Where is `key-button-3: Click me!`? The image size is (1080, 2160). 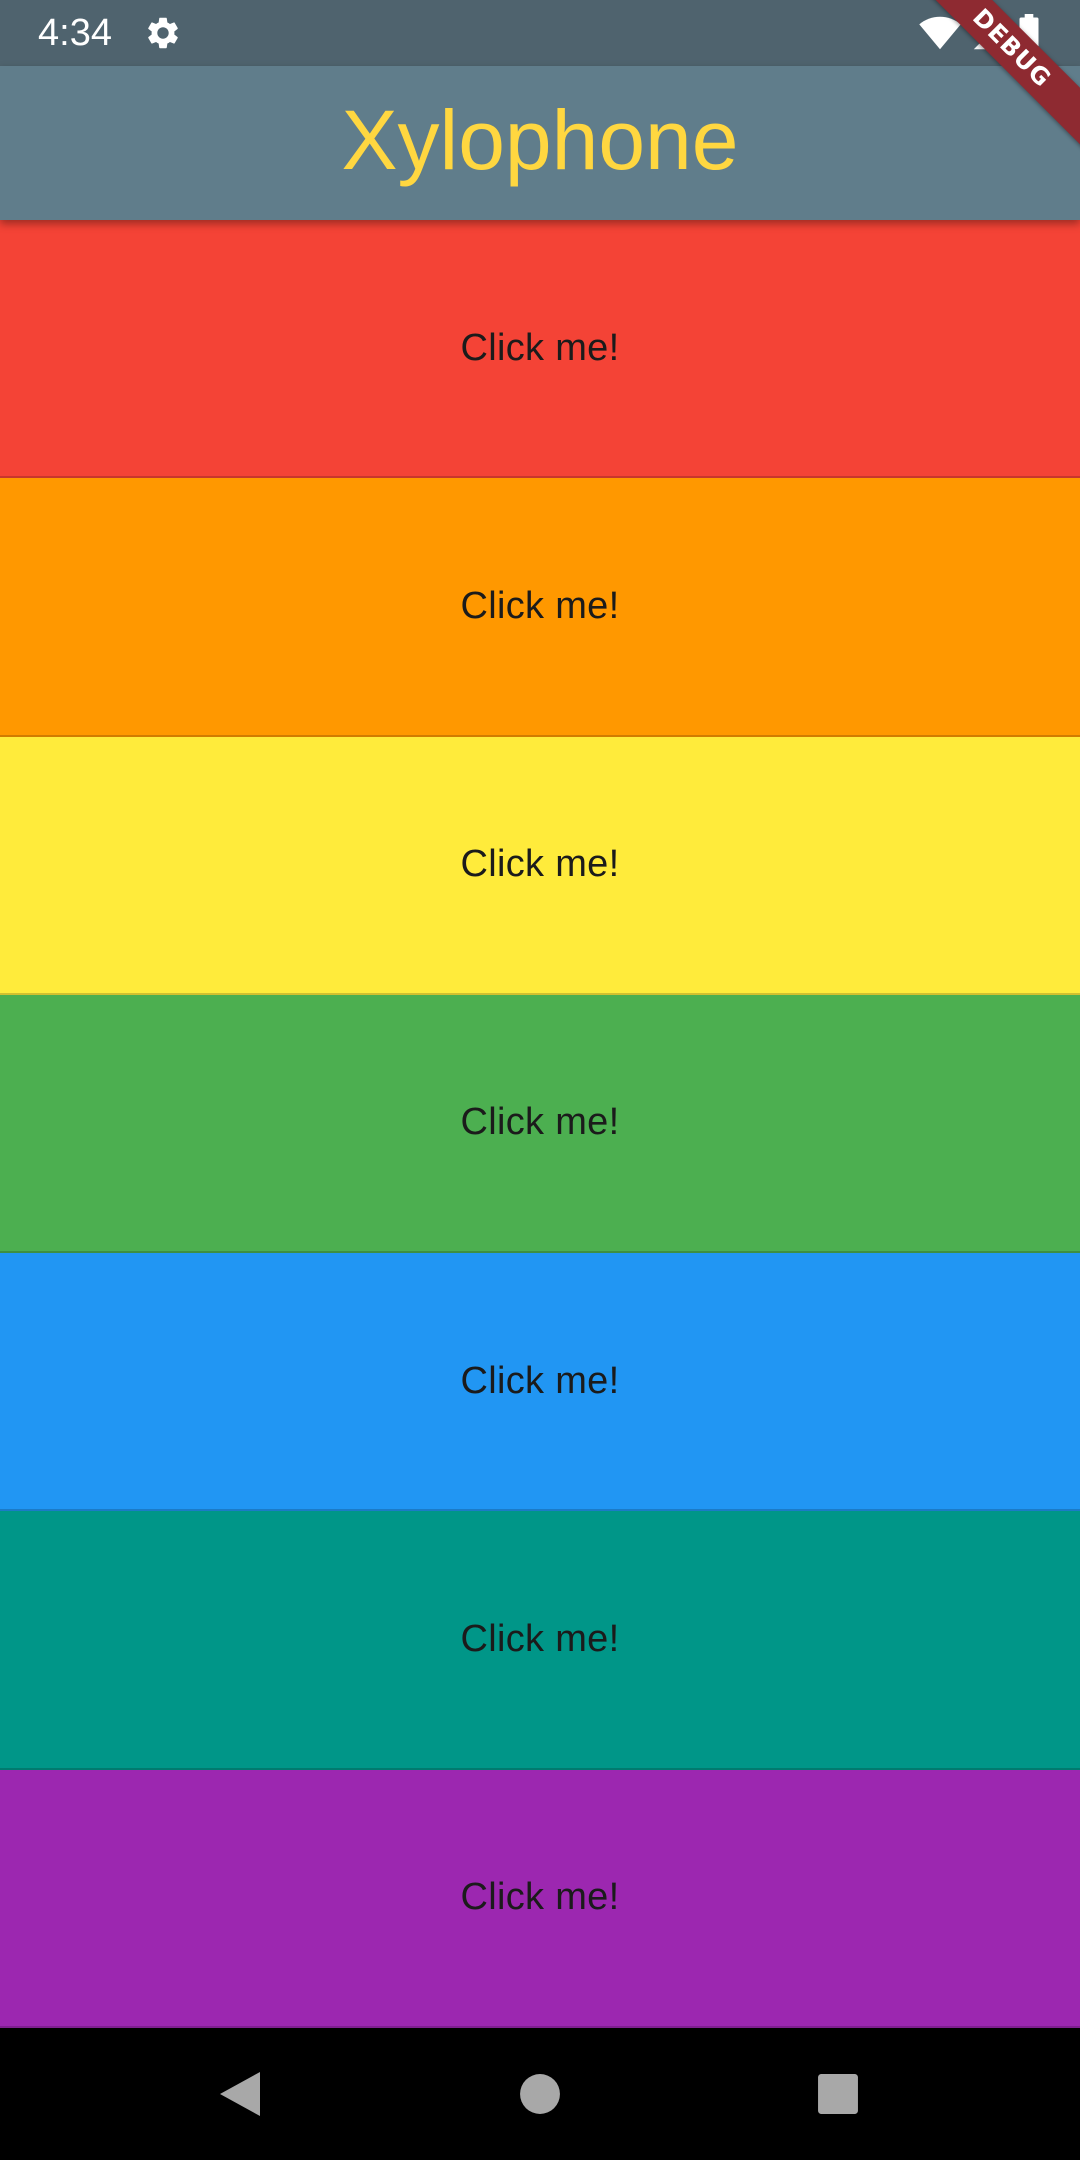
key-button-3: Click me! is located at coordinates (540, 865).